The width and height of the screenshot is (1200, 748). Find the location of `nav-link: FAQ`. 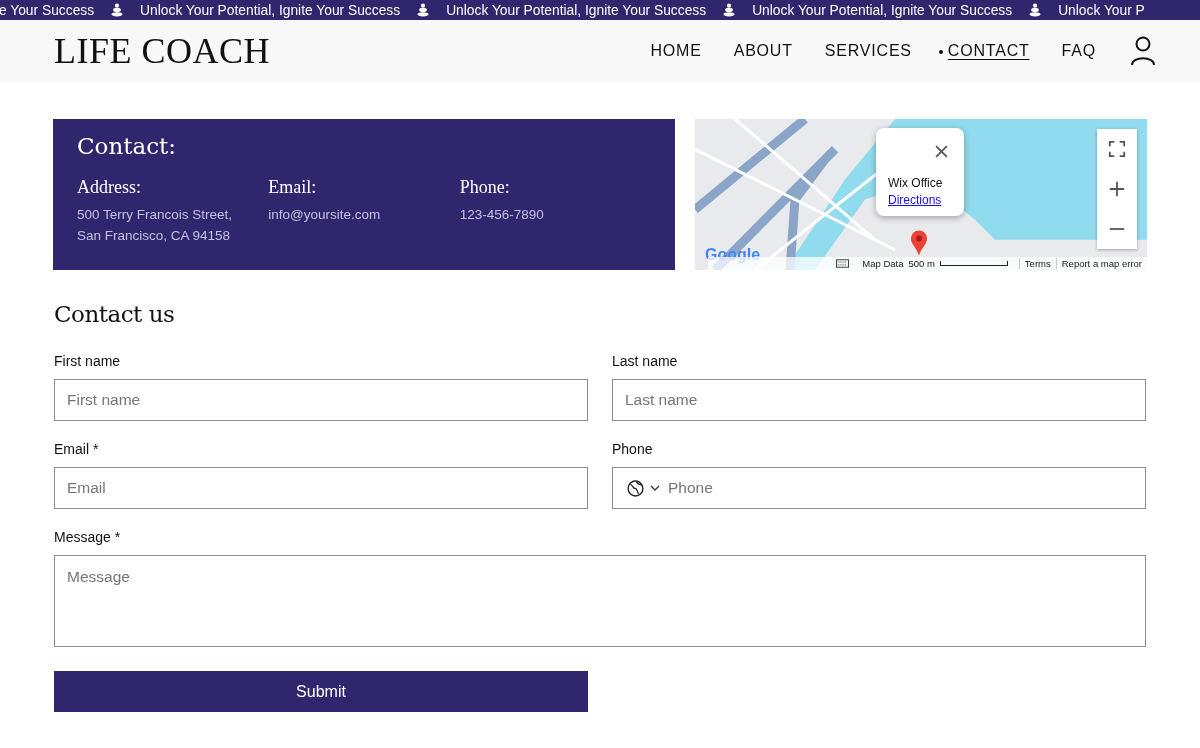

nav-link: FAQ is located at coordinates (1078, 51).